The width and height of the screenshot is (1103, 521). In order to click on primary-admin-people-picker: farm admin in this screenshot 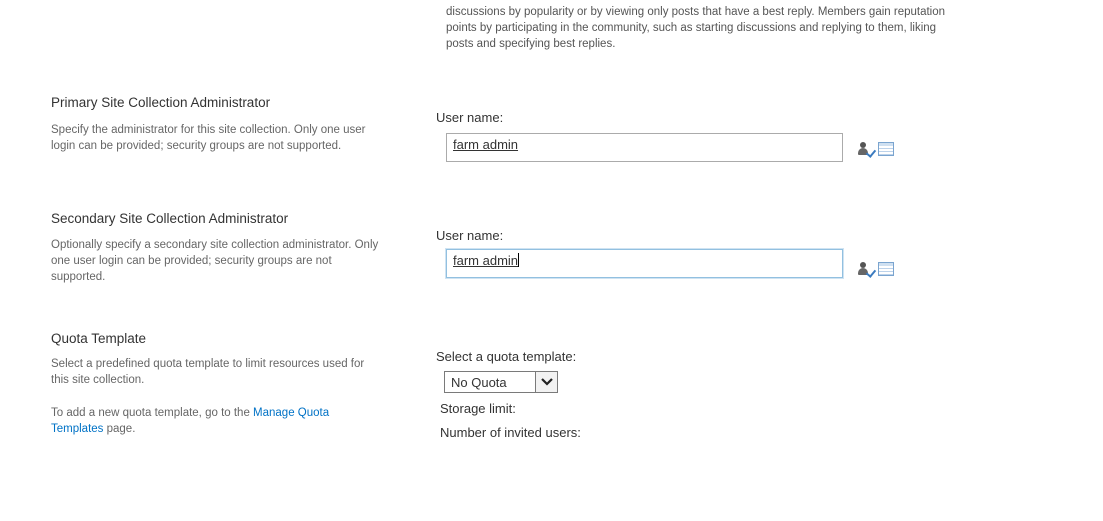, I will do `click(644, 147)`.